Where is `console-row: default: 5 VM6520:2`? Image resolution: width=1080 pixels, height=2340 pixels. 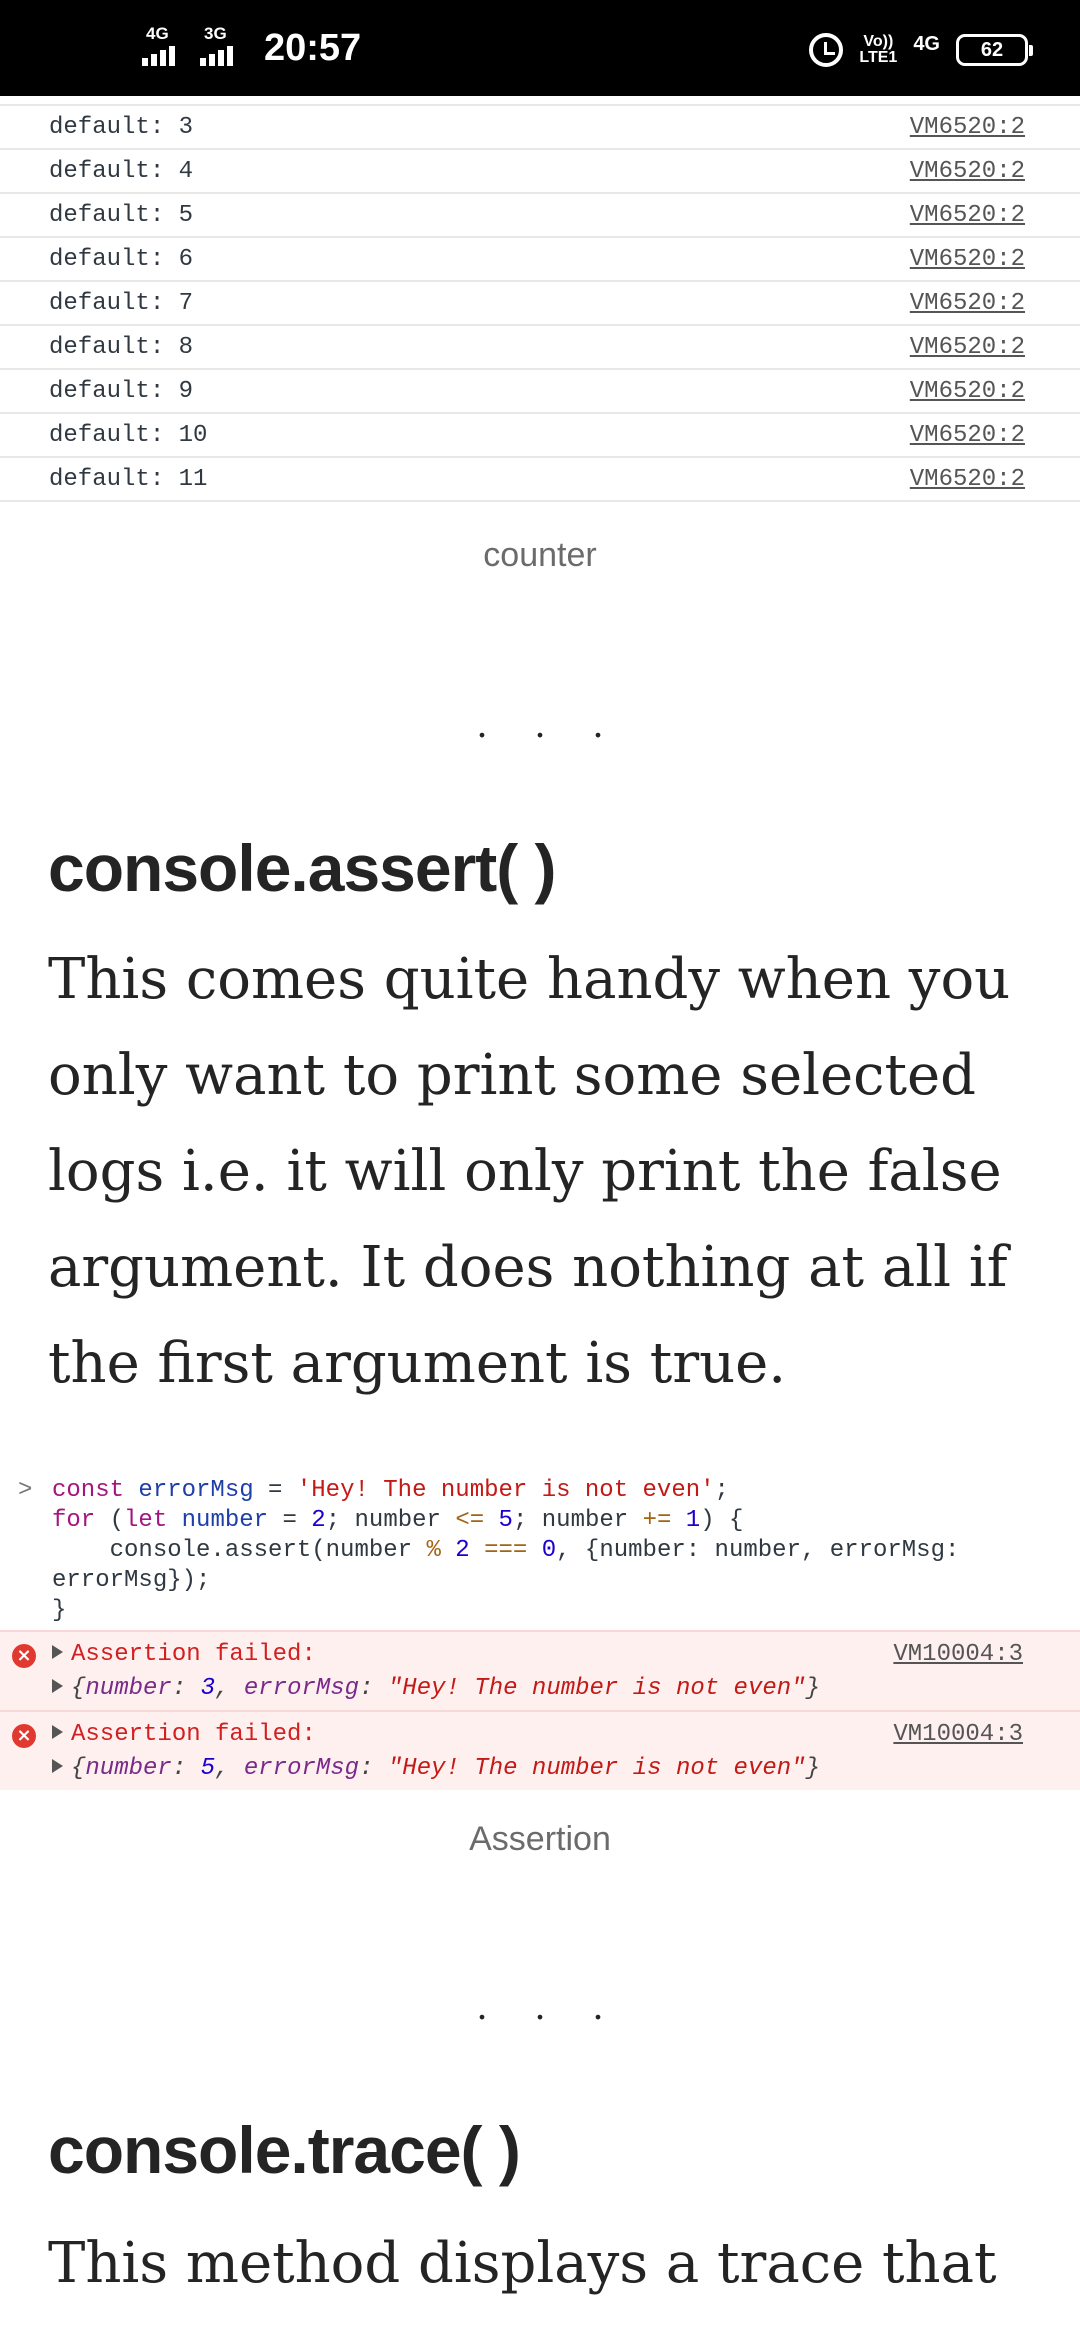 console-row: default: 5 VM6520:2 is located at coordinates (540, 216).